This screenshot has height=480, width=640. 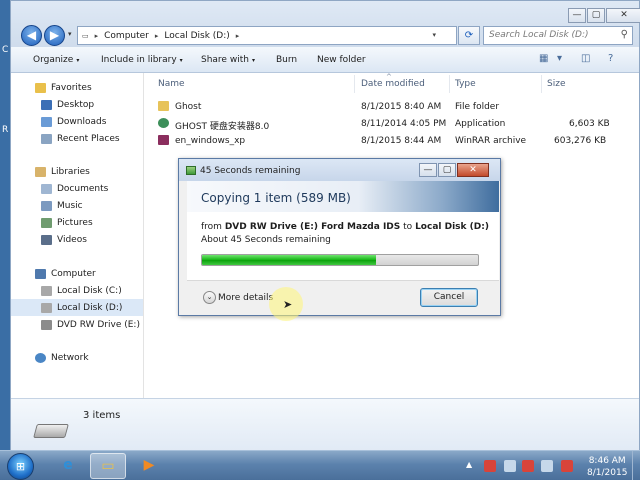 I want to click on file-date: 8/11/2014 4:05 PM, so click(x=404, y=124).